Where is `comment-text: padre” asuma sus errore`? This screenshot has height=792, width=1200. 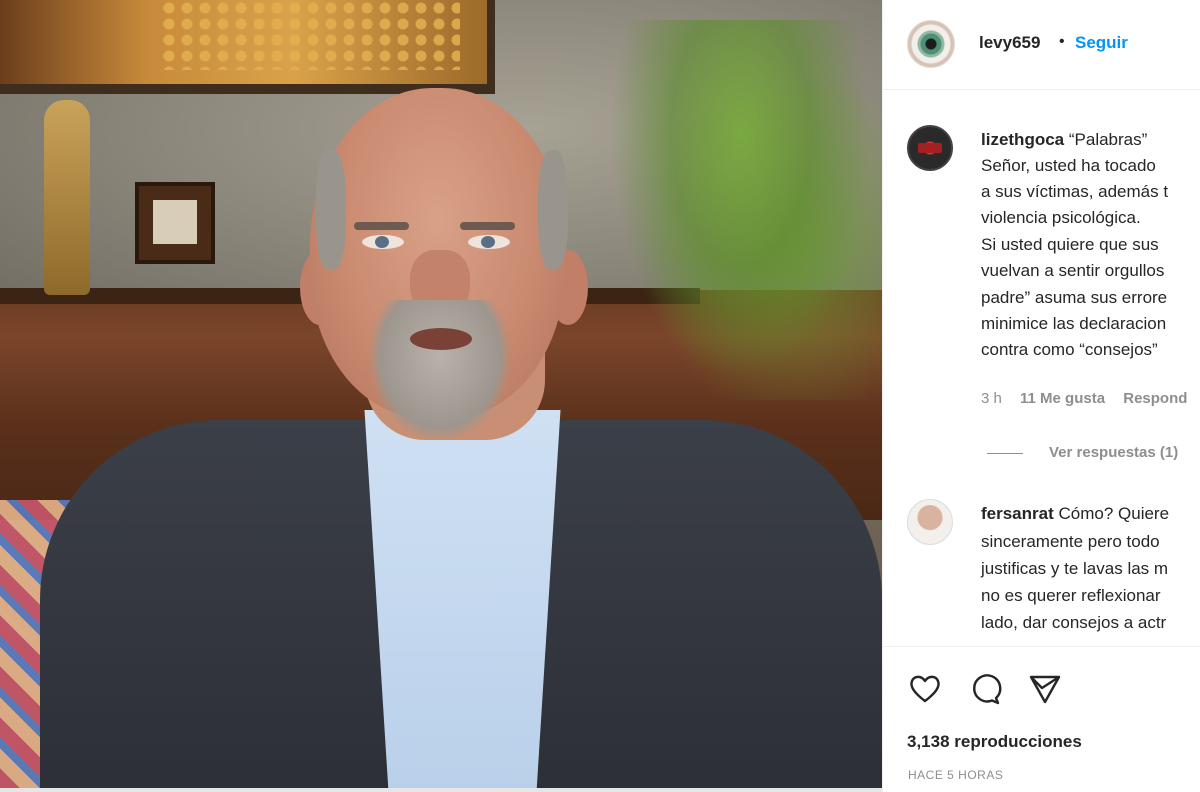 comment-text: padre” asuma sus errore is located at coordinates (1074, 297).